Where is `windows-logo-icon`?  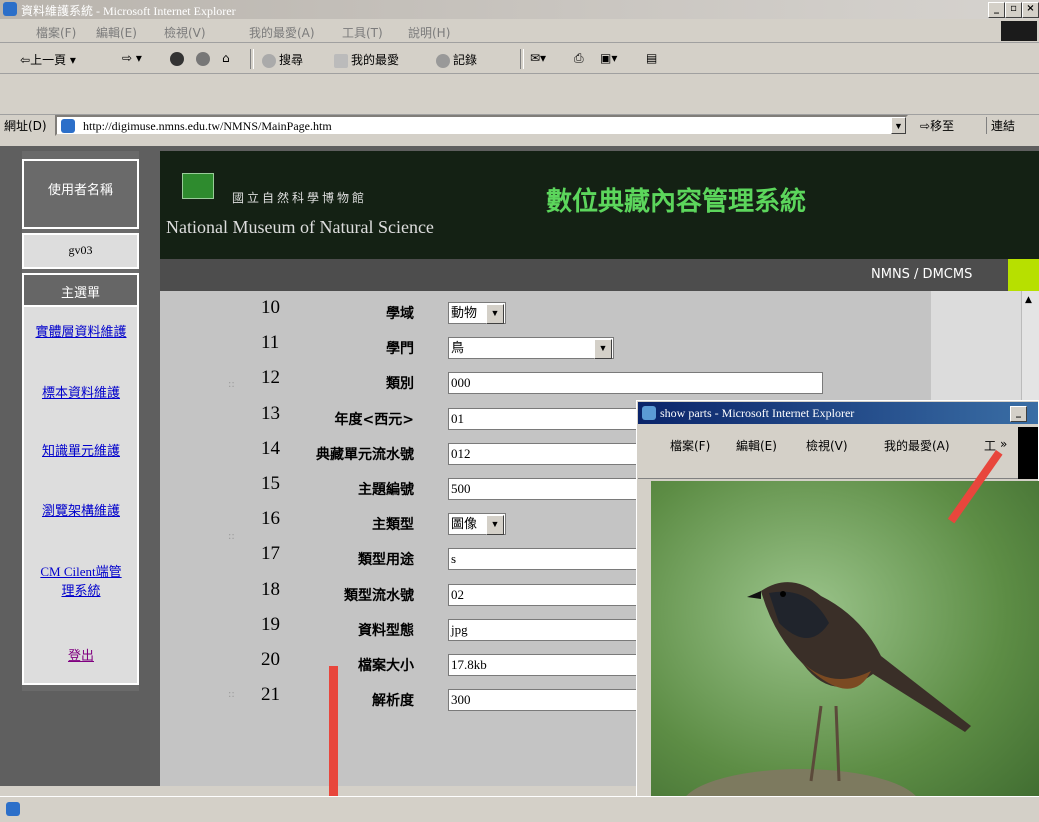
windows-logo-icon is located at coordinates (1019, 31).